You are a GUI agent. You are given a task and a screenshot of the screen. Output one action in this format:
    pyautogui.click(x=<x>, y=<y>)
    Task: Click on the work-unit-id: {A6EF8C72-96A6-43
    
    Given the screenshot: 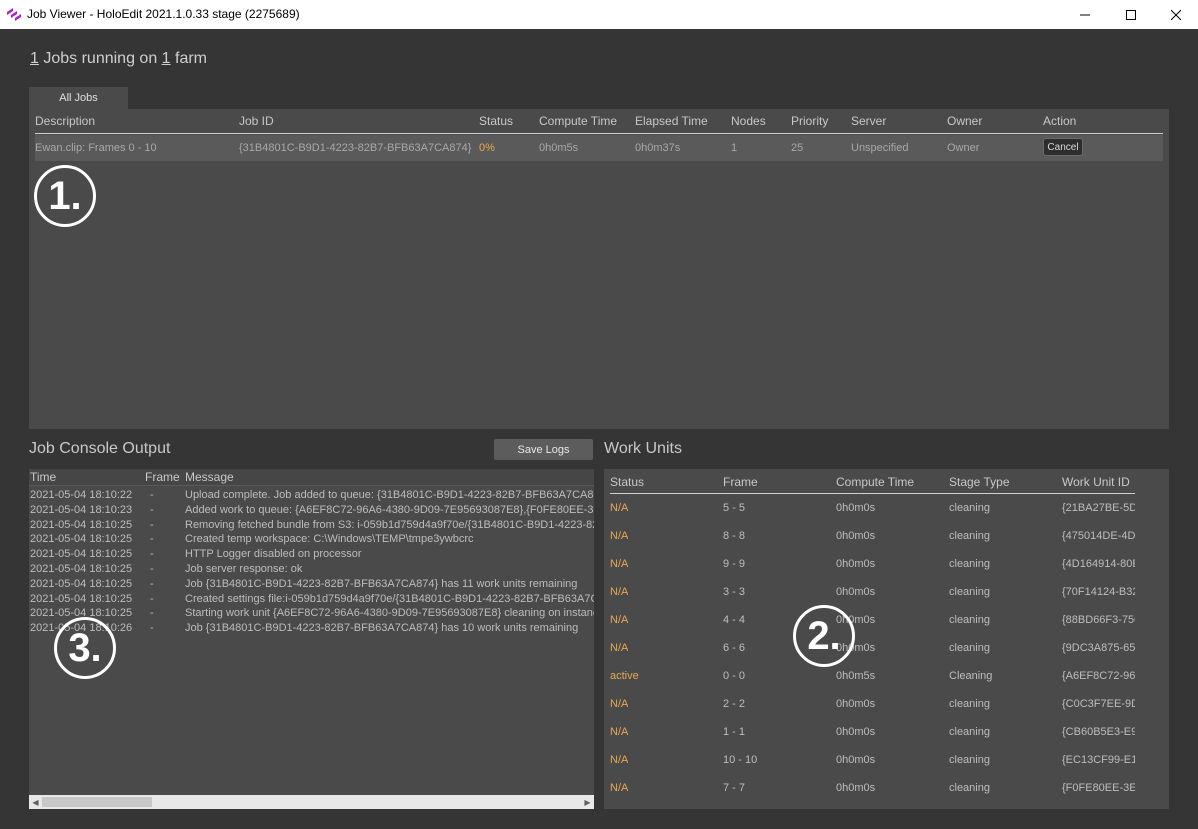 What is the action you would take?
    pyautogui.click(x=1098, y=676)
    